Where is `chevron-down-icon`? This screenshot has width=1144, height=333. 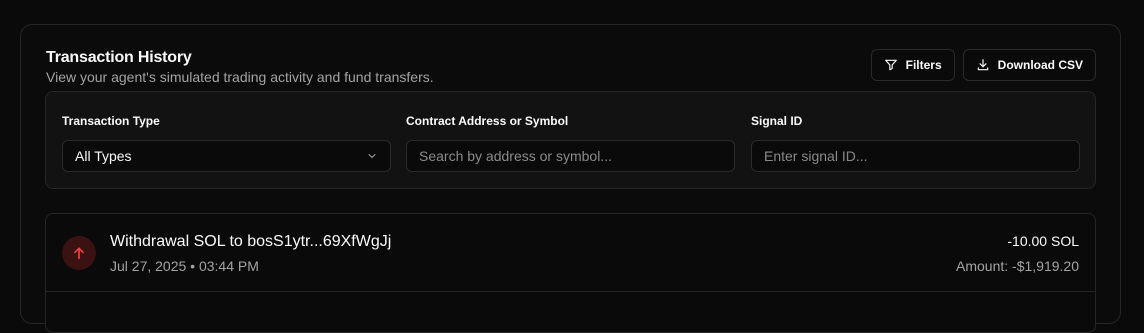 chevron-down-icon is located at coordinates (372, 156).